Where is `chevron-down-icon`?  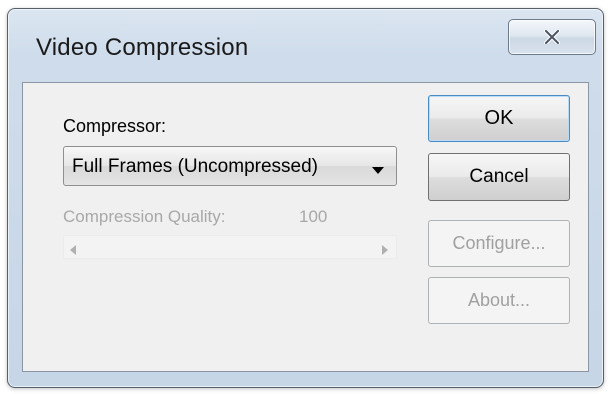
chevron-down-icon is located at coordinates (378, 171).